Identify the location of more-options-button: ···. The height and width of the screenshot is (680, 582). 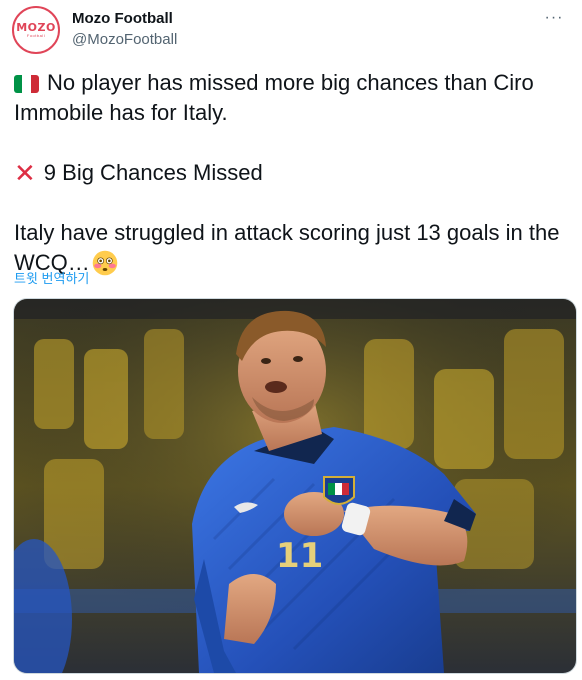
(554, 18).